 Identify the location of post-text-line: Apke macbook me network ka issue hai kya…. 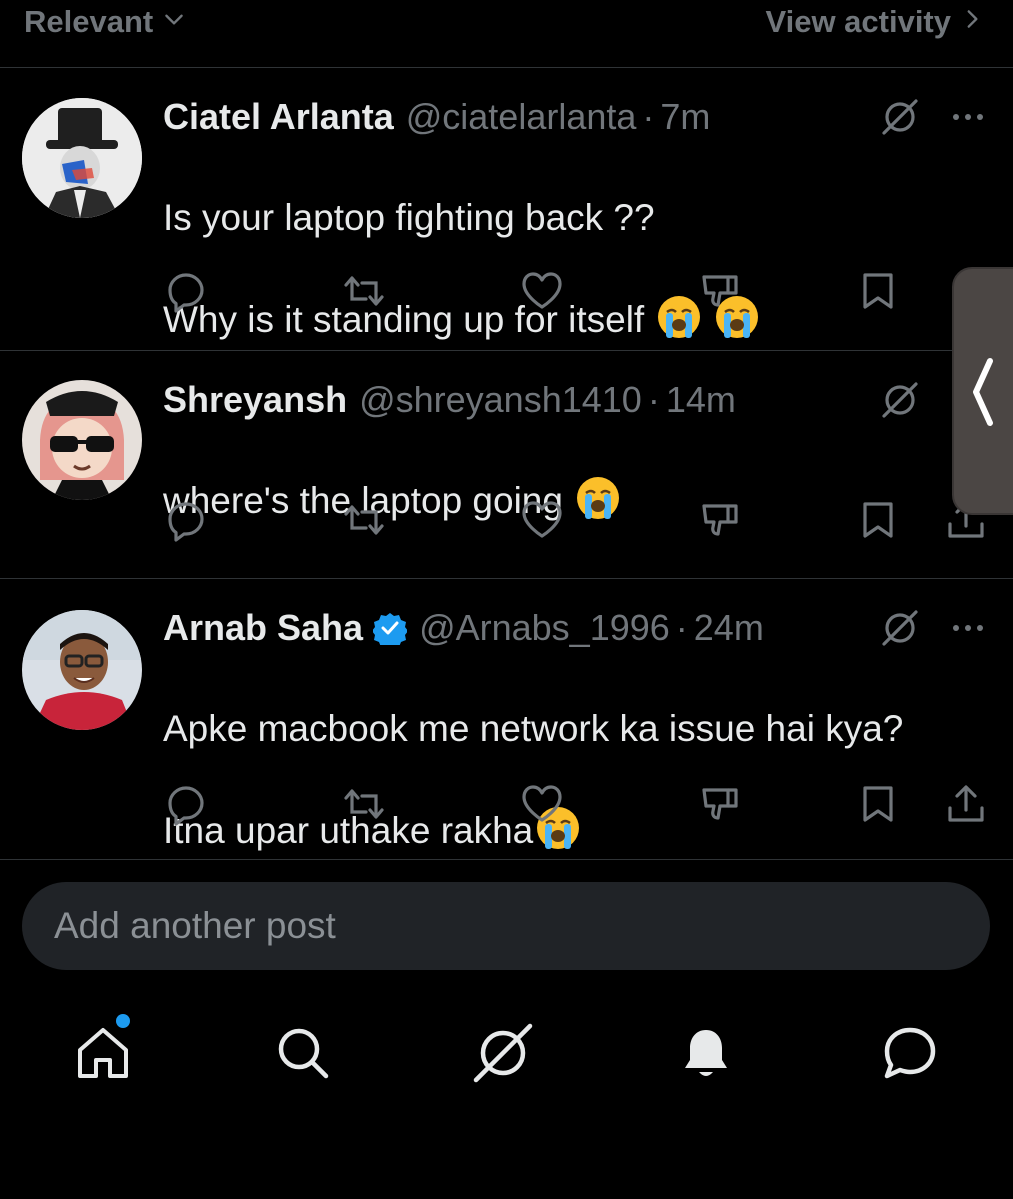
(533, 728).